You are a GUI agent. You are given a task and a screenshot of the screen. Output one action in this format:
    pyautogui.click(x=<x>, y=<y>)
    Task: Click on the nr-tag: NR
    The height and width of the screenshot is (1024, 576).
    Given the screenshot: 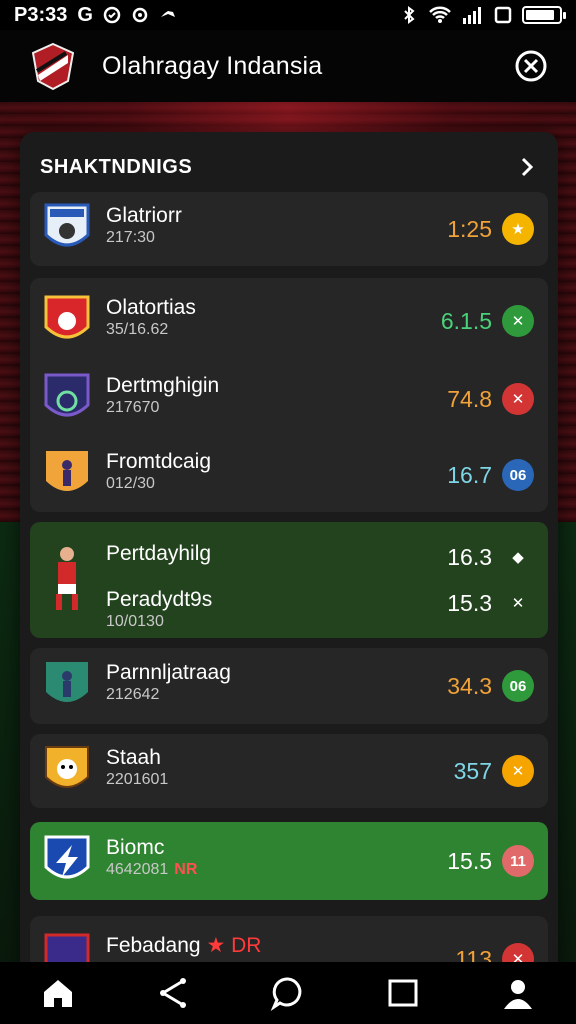 What is the action you would take?
    pyautogui.click(x=186, y=869)
    